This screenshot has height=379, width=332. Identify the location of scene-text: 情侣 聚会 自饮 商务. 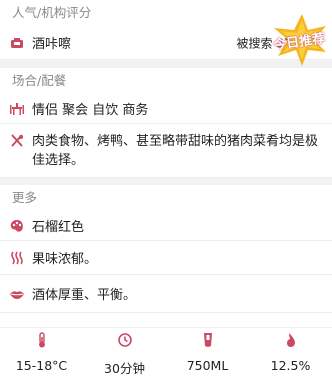
(90, 110).